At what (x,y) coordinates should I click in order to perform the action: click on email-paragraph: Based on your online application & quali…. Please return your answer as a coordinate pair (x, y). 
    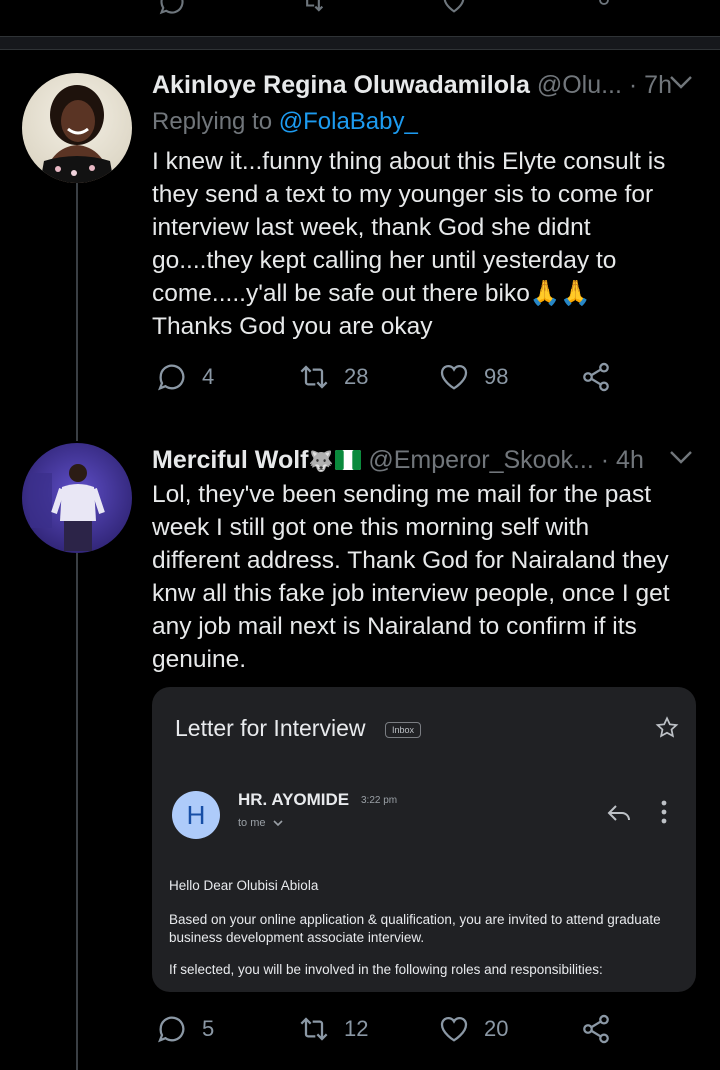
    Looking at the image, I should click on (415, 928).